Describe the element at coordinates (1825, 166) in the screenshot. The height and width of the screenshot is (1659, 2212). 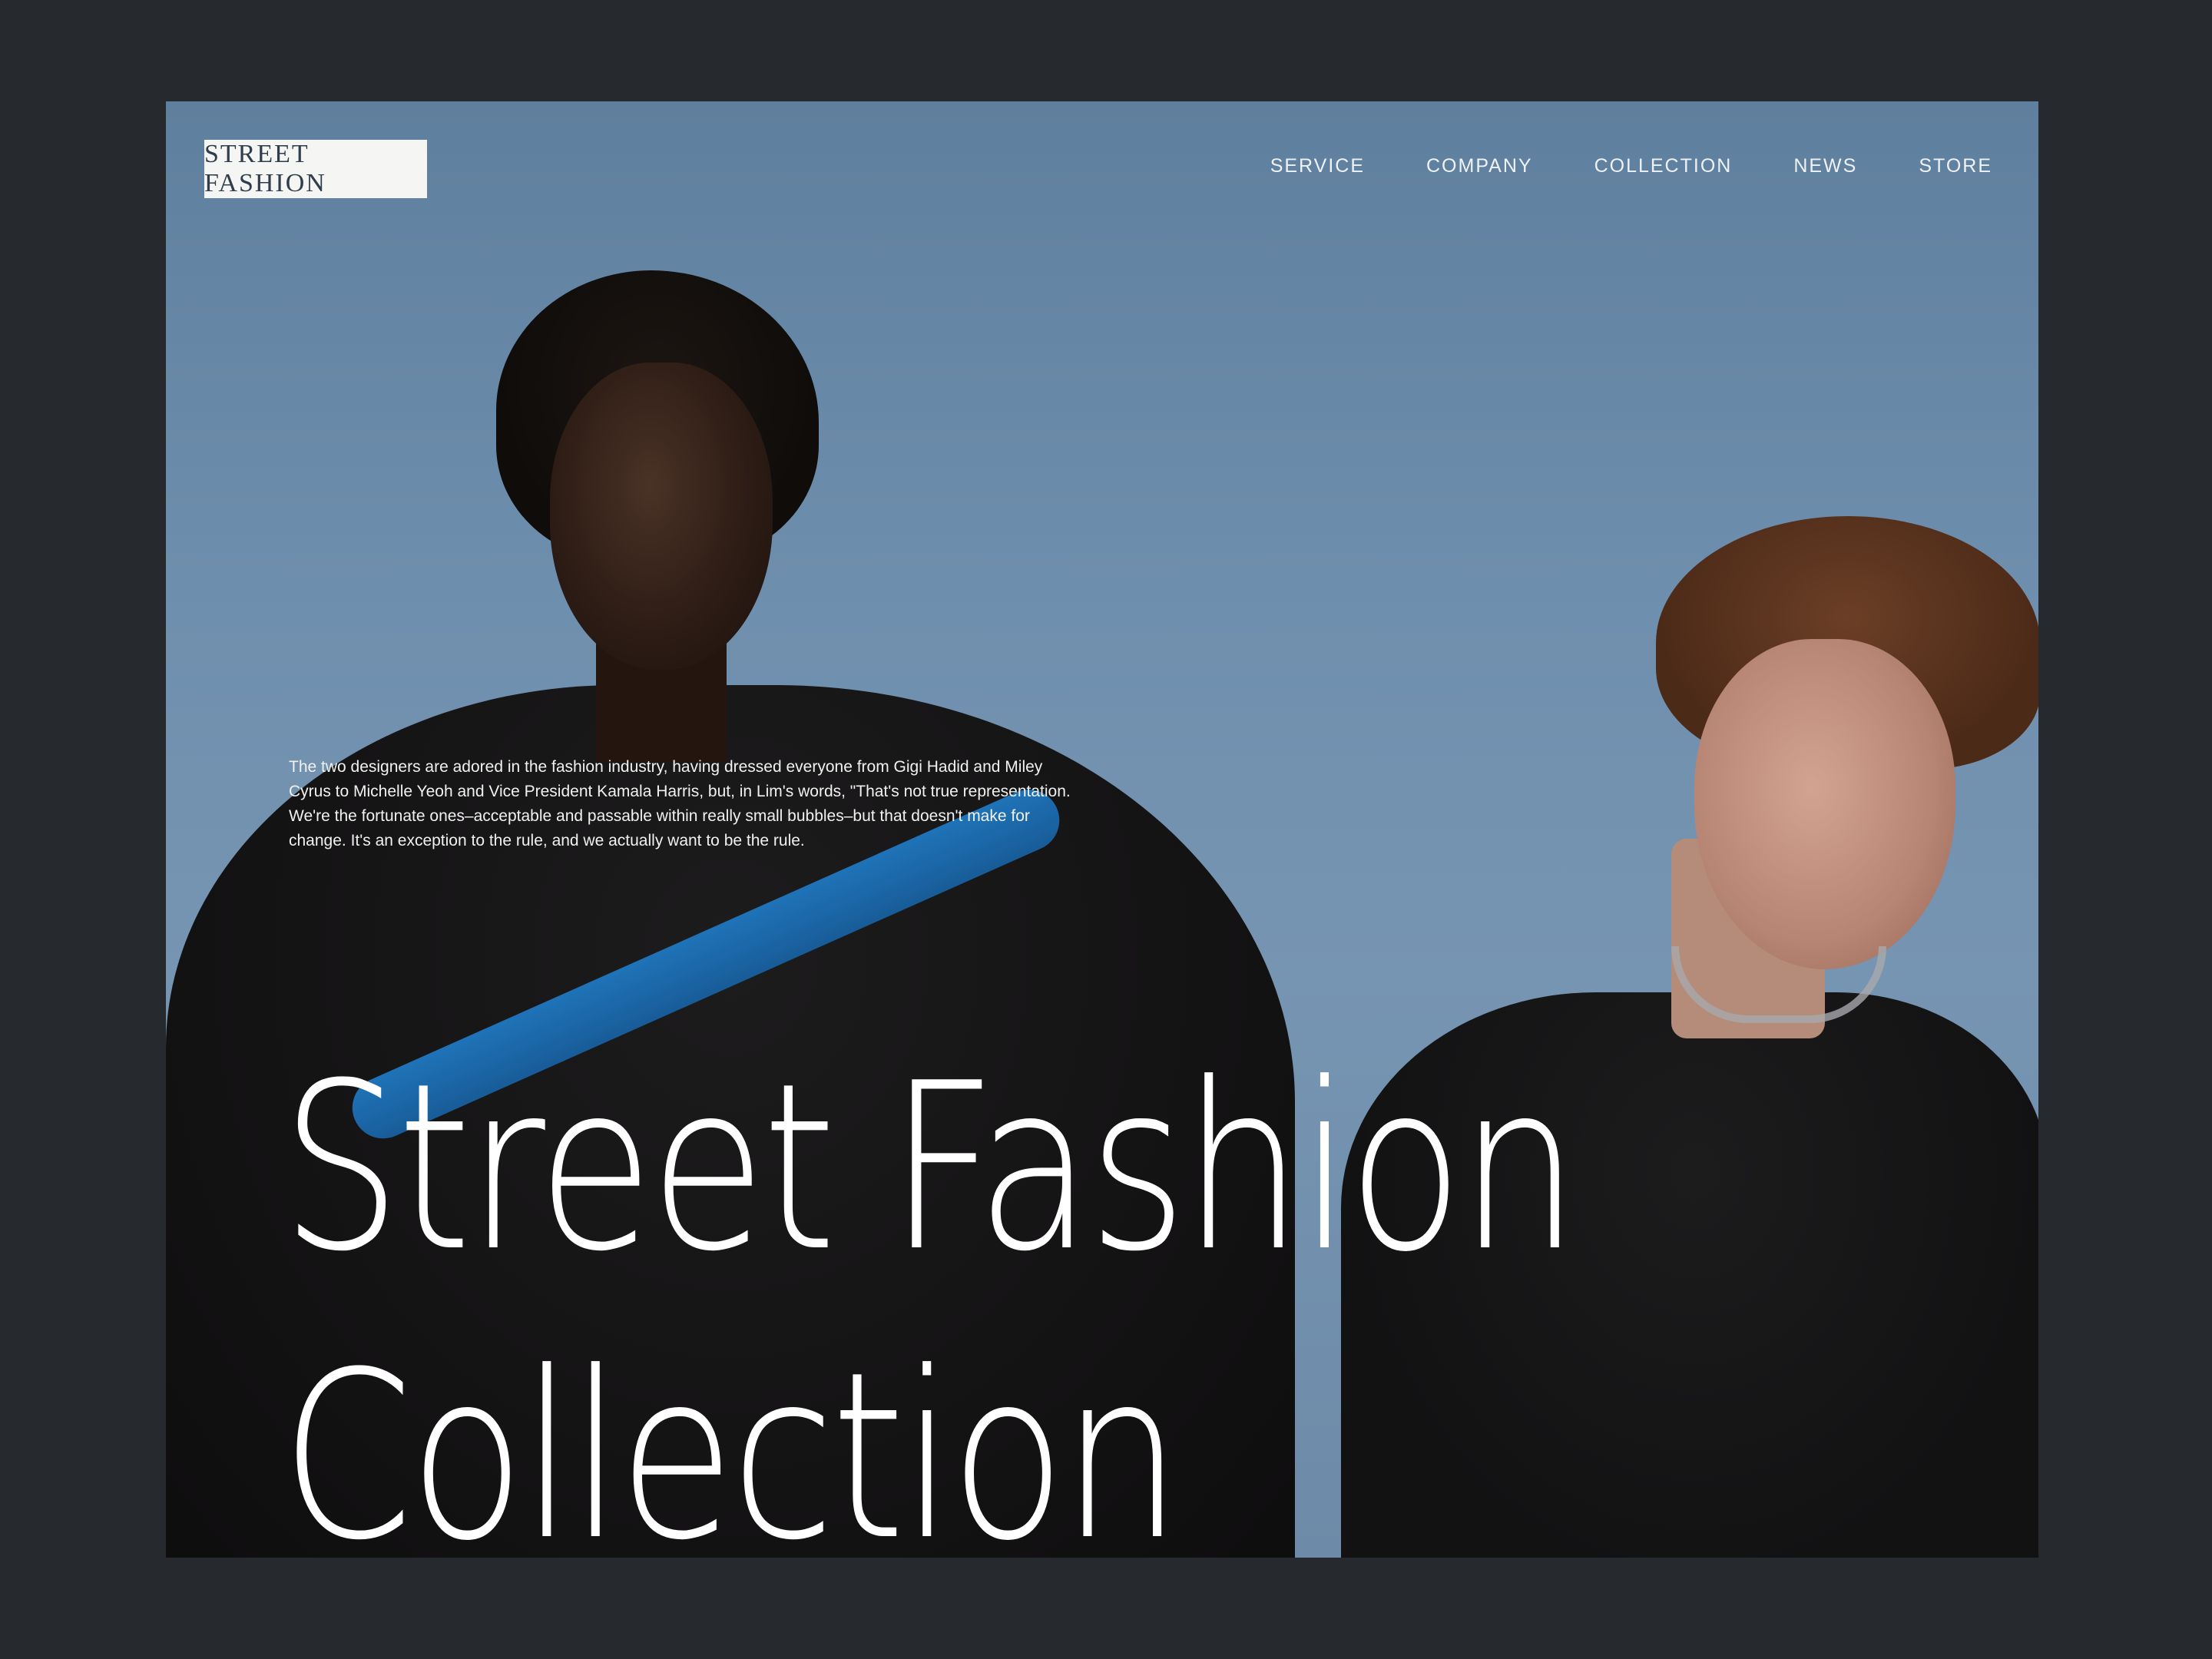
I see `nav-news: NEWS` at that location.